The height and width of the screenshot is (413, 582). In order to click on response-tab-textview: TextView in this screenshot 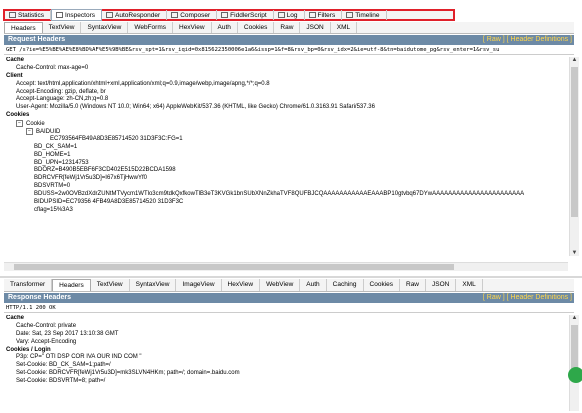, I will do `click(110, 285)`.